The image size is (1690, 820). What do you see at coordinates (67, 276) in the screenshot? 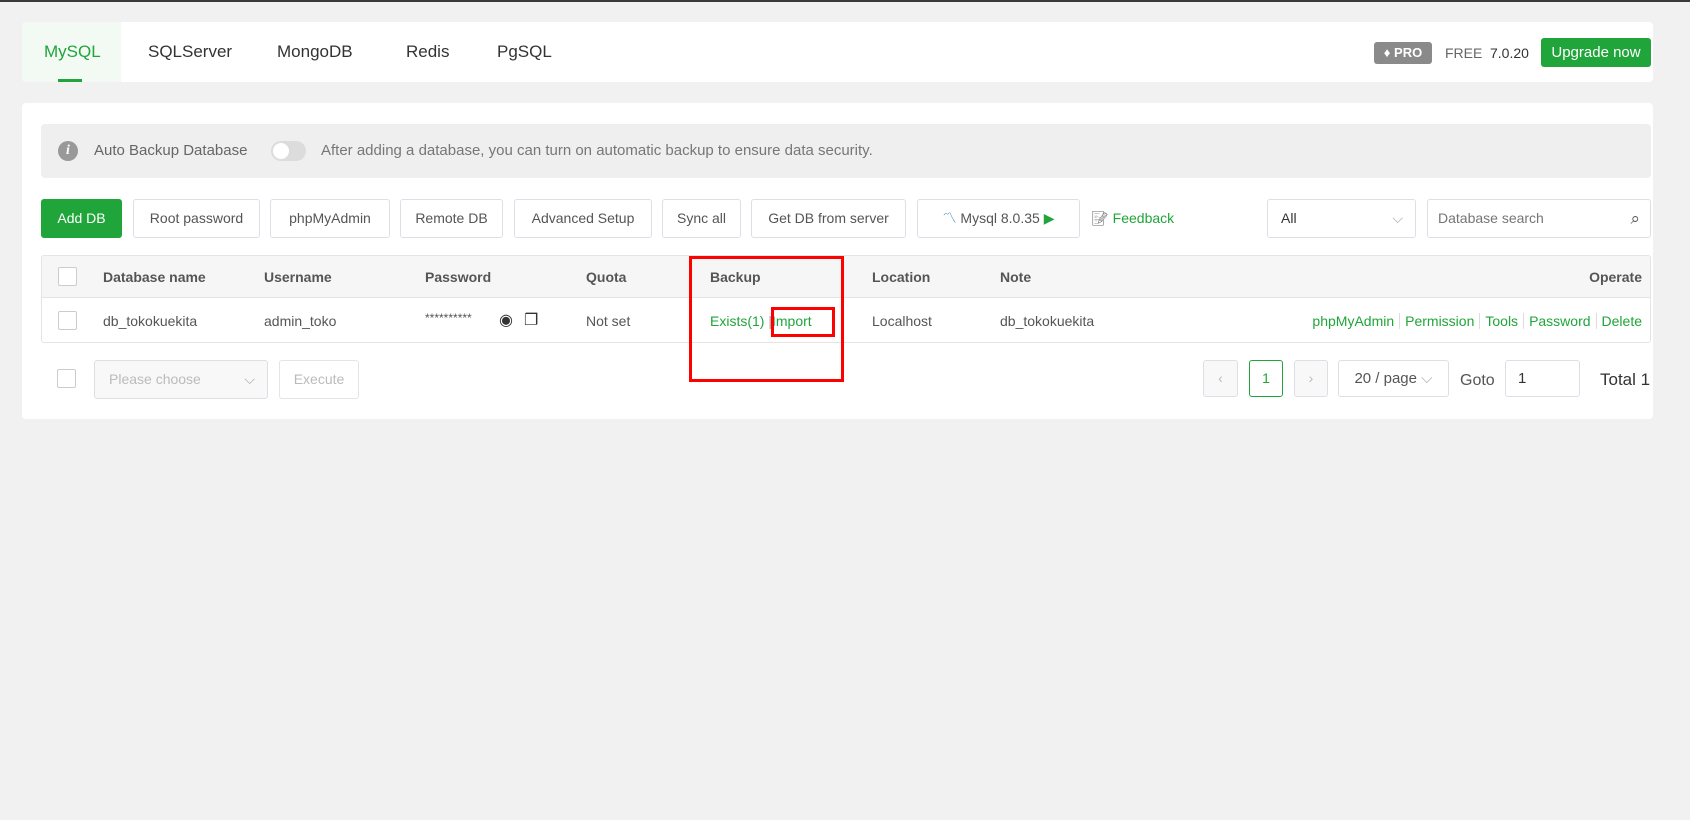
I see `select-all-checkbox` at bounding box center [67, 276].